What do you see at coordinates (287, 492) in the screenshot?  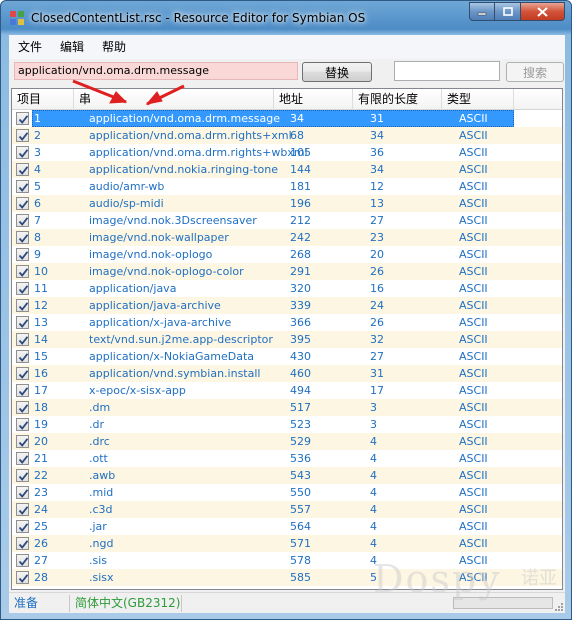 I see `table-row: 23 .mid 550 4 ASCII` at bounding box center [287, 492].